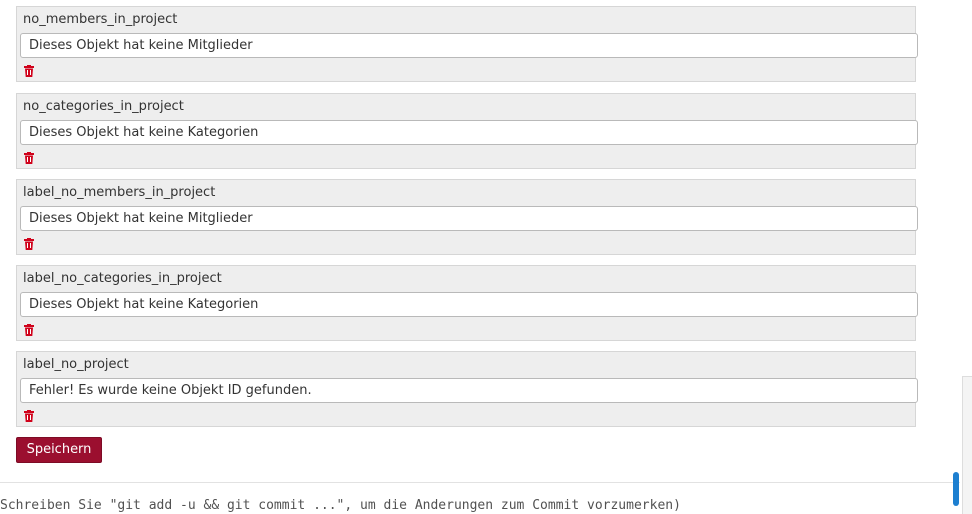  I want to click on translation-key-label: no_members_in_project, so click(100, 19).